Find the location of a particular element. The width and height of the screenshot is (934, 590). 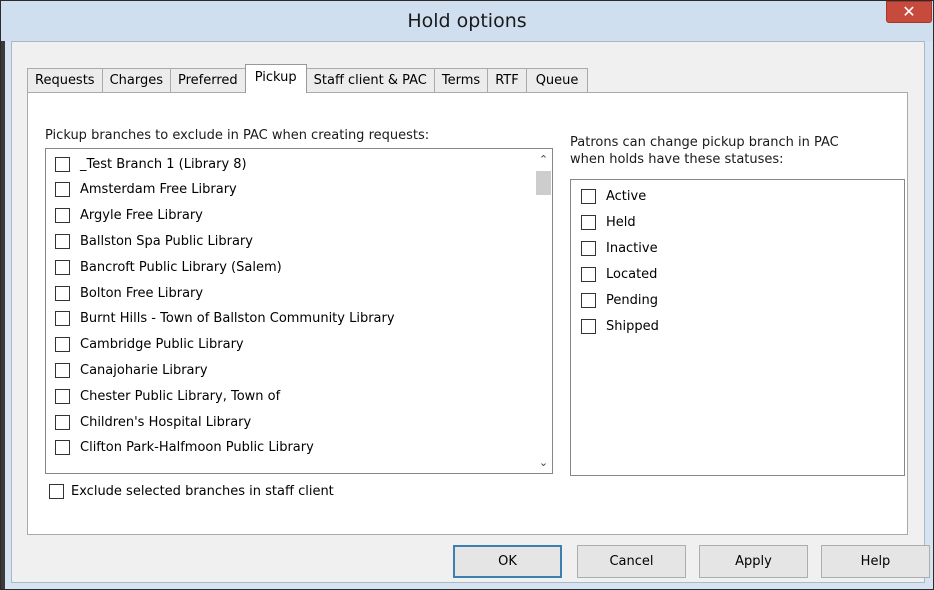

list-item: Shipped is located at coordinates (620, 326).